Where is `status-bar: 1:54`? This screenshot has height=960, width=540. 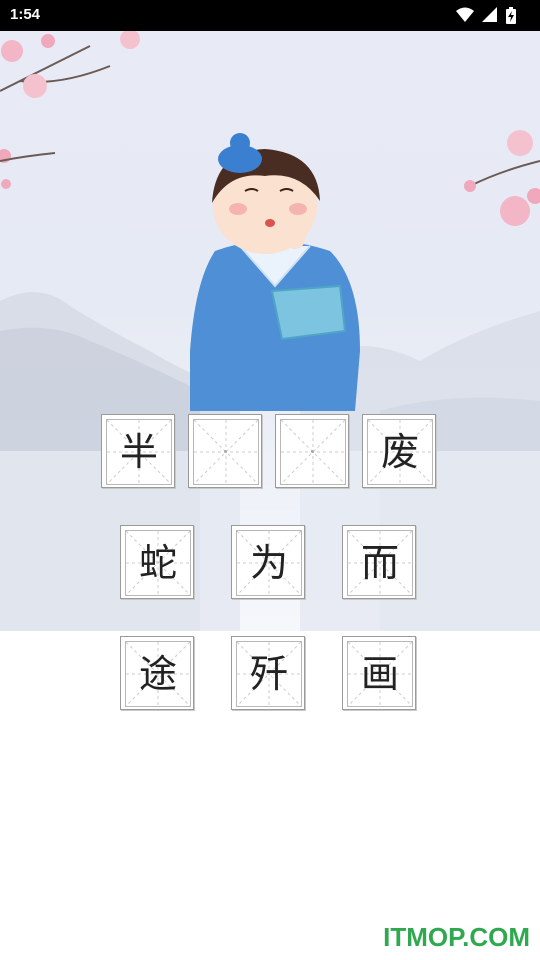
status-bar: 1:54 is located at coordinates (270, 15).